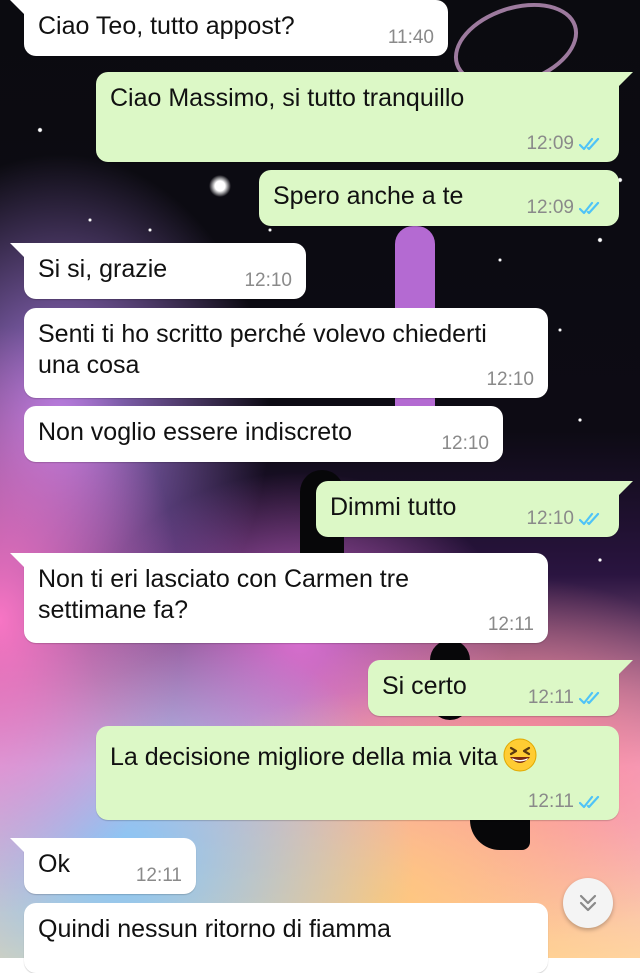  I want to click on double-chevron-down-icon, so click(588, 903).